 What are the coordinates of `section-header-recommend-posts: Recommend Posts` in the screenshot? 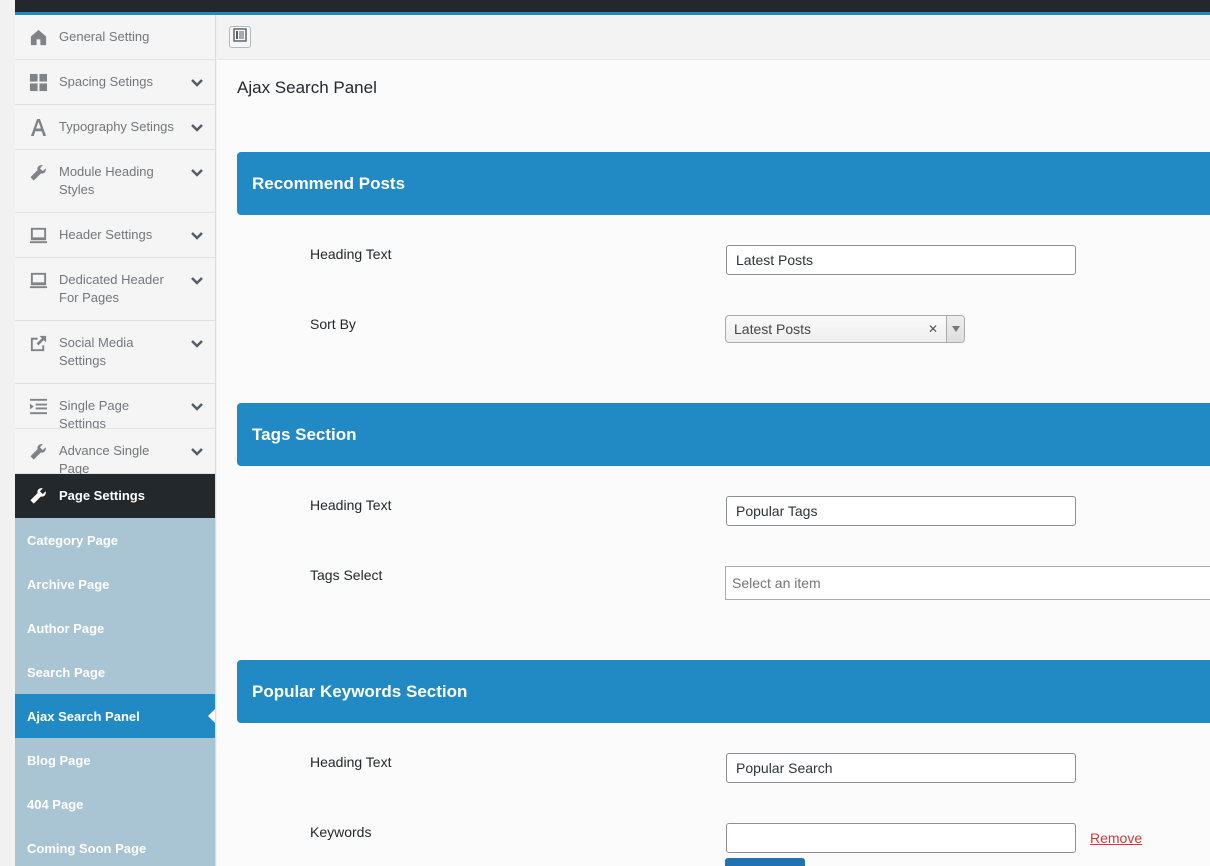 It's located at (723, 183).